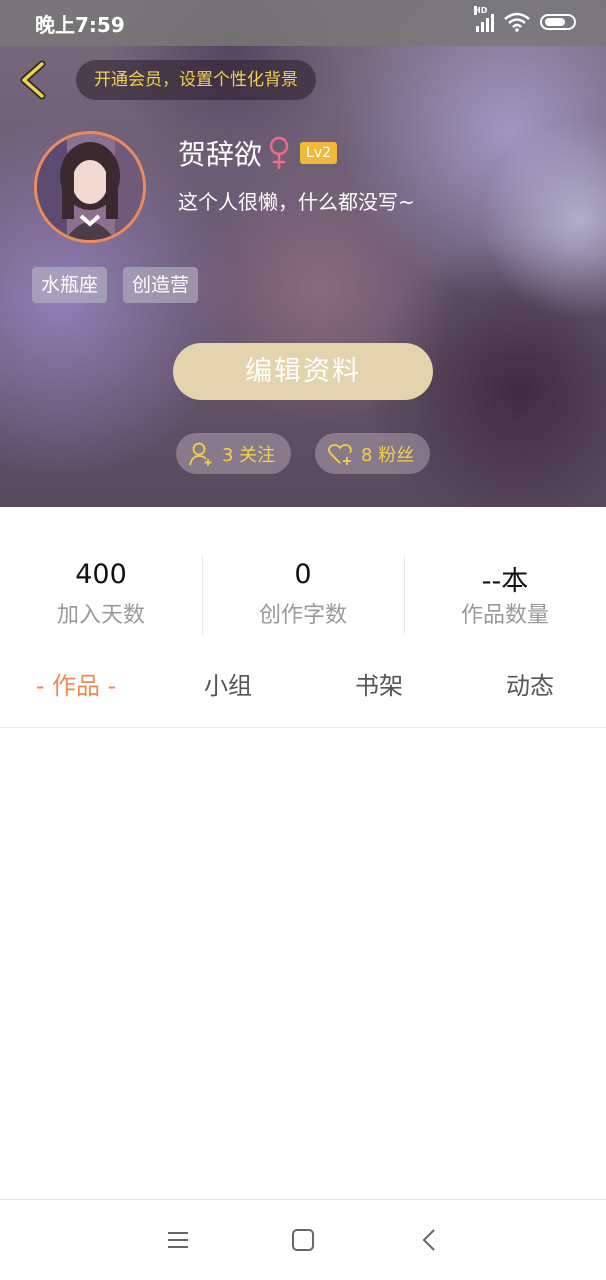 The height and width of the screenshot is (1280, 606). What do you see at coordinates (80, 25) in the screenshot?
I see `status-time: 晚上7:59` at bounding box center [80, 25].